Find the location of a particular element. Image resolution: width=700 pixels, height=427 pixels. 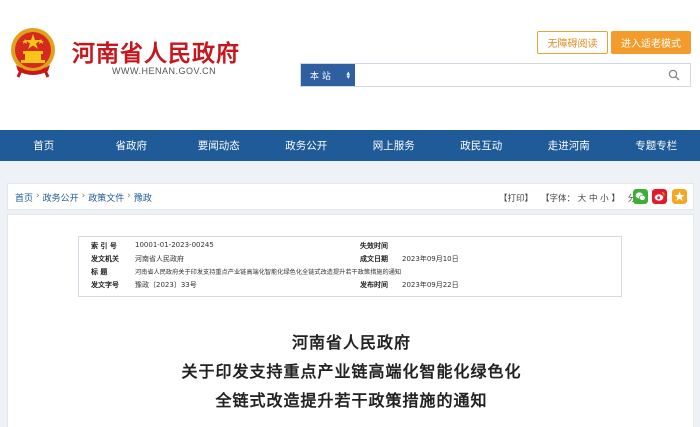

search-input is located at coordinates (509, 75).